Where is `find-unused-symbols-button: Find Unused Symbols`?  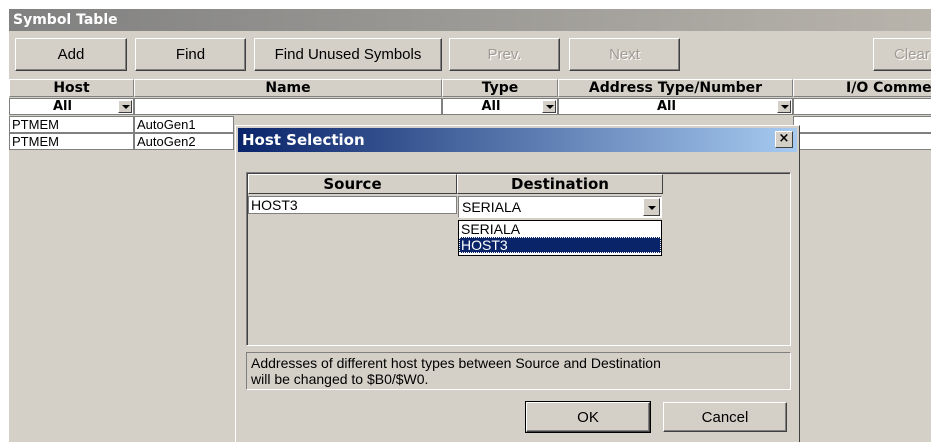
find-unused-symbols-button: Find Unused Symbols is located at coordinates (348, 54).